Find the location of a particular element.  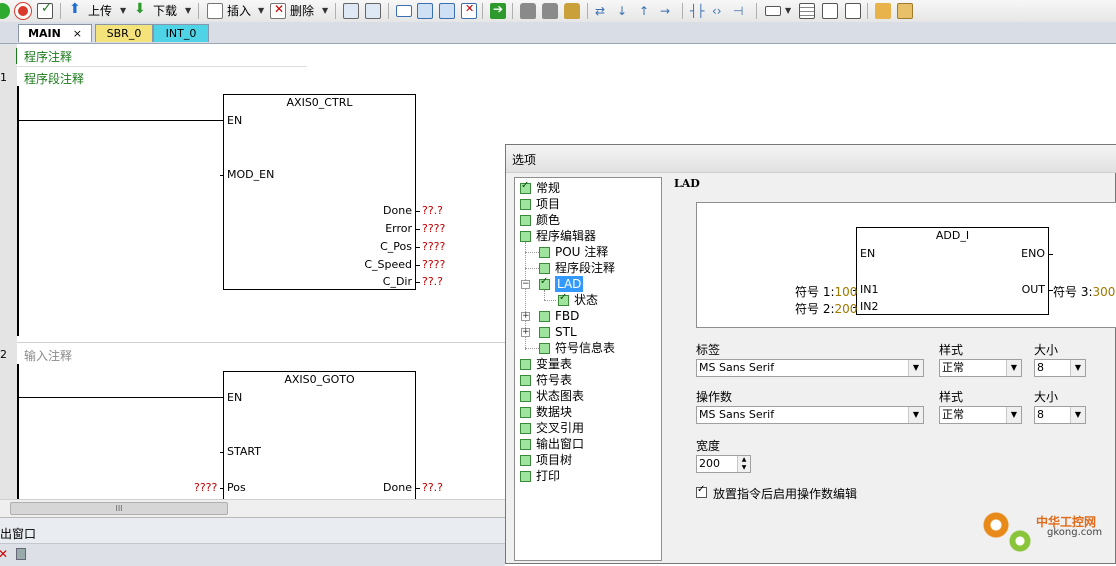

c-dir-value: ??.? is located at coordinates (432, 281).